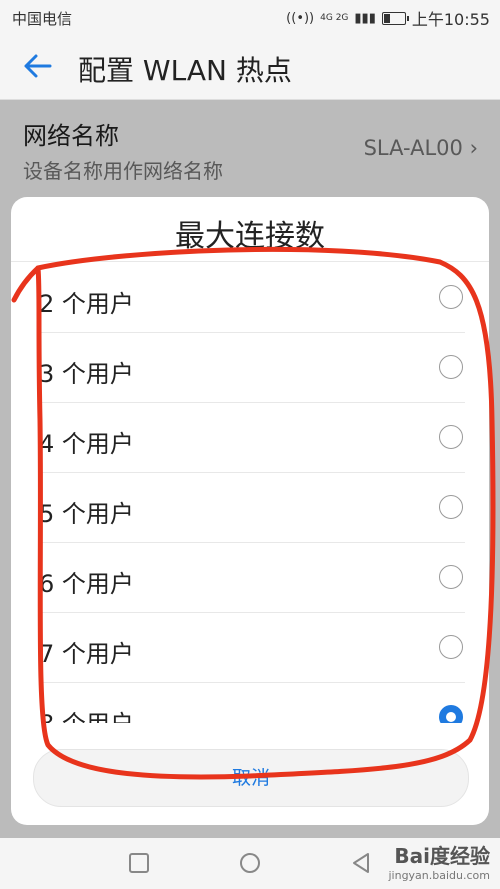 This screenshot has height=889, width=500. I want to click on baidu-jingyan-watermark: Bai度经验 jingyan.baidu.com, so click(439, 861).